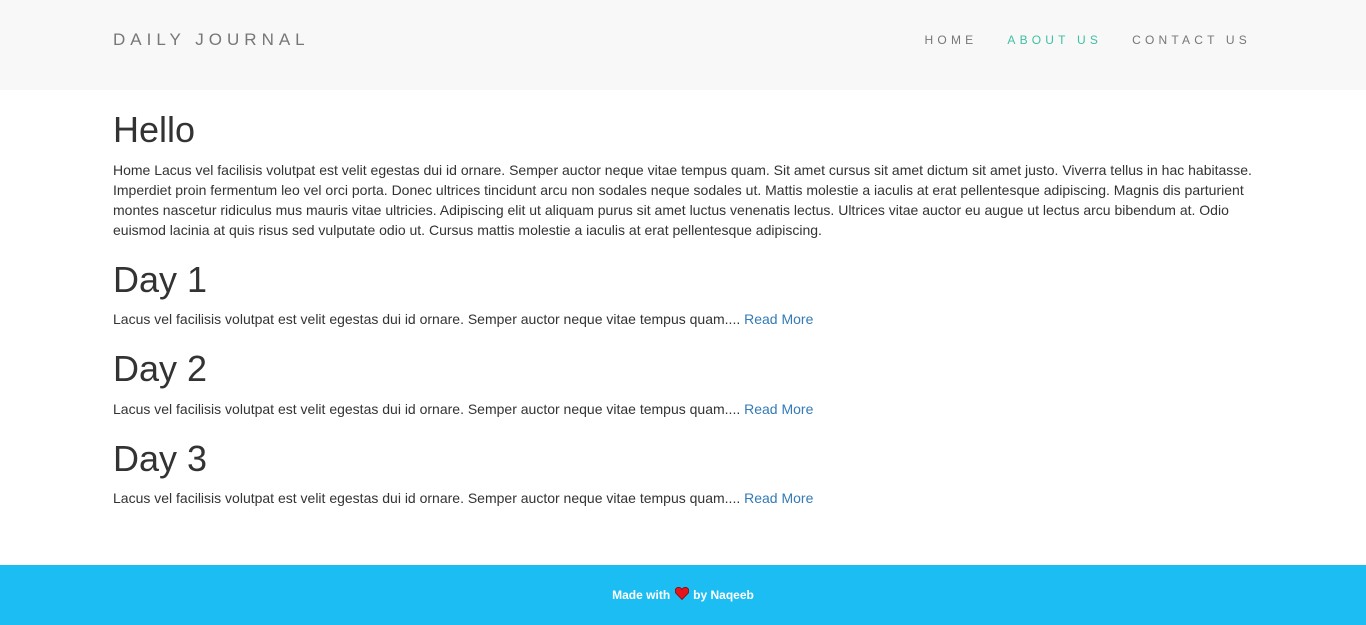 The height and width of the screenshot is (625, 1366). What do you see at coordinates (160, 279) in the screenshot?
I see `post-title: Day 1` at bounding box center [160, 279].